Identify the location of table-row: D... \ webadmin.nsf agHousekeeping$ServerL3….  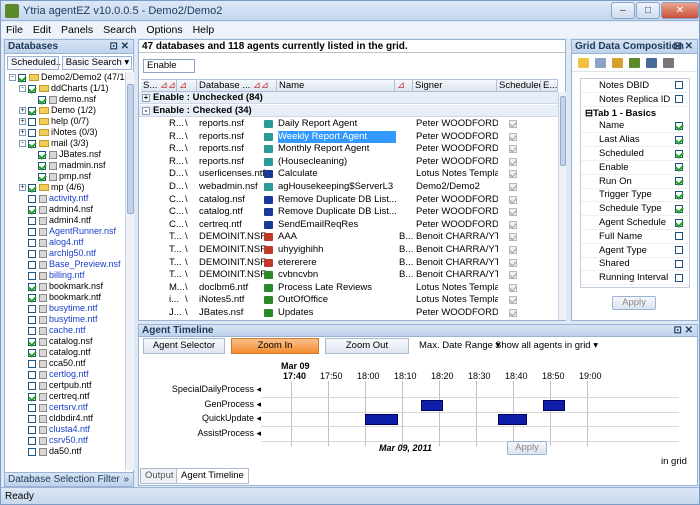
(349, 187).